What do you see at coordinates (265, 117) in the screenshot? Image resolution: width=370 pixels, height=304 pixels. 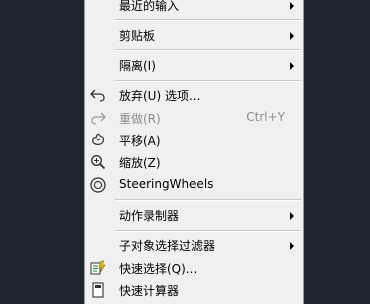 I see `shortcut-label: Ctrl+Y` at bounding box center [265, 117].